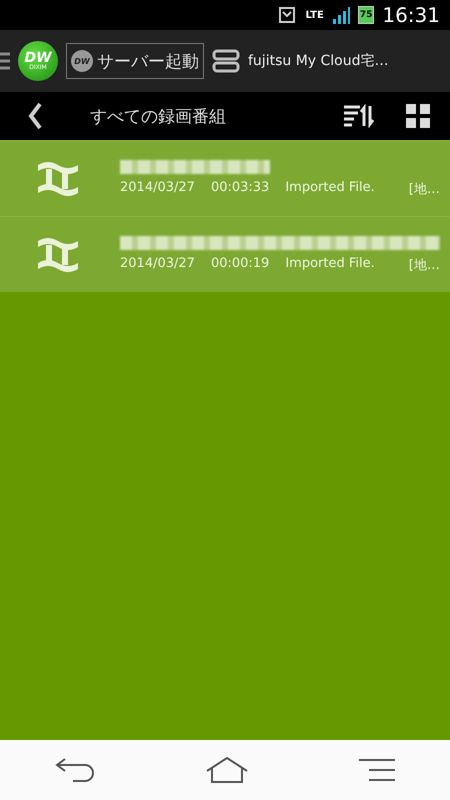  What do you see at coordinates (366, 15) in the screenshot?
I see `battery-icon: 75` at bounding box center [366, 15].